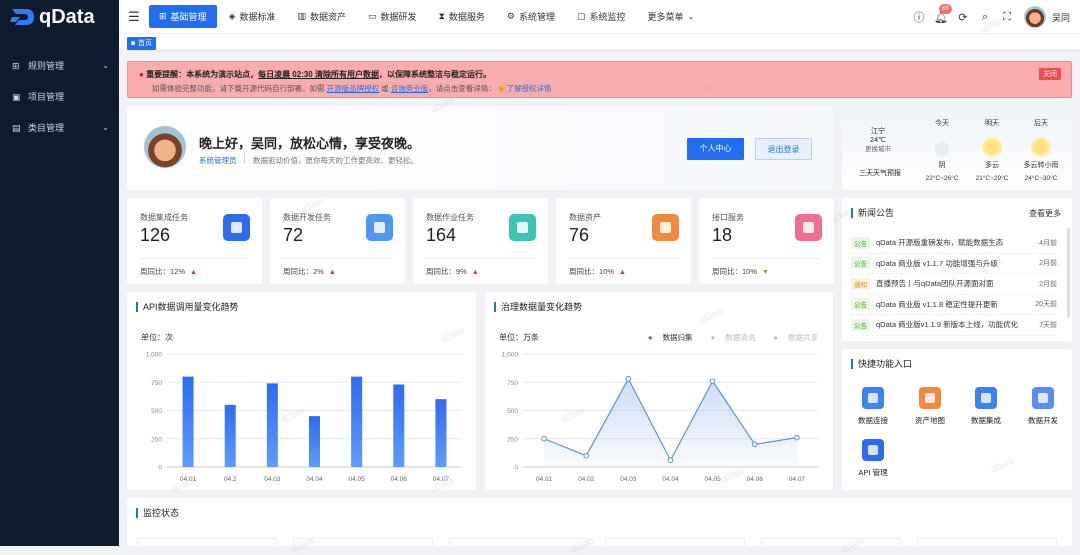 This screenshot has height=555, width=1080. I want to click on quick-item-data-integration: 数据集成, so click(986, 406).